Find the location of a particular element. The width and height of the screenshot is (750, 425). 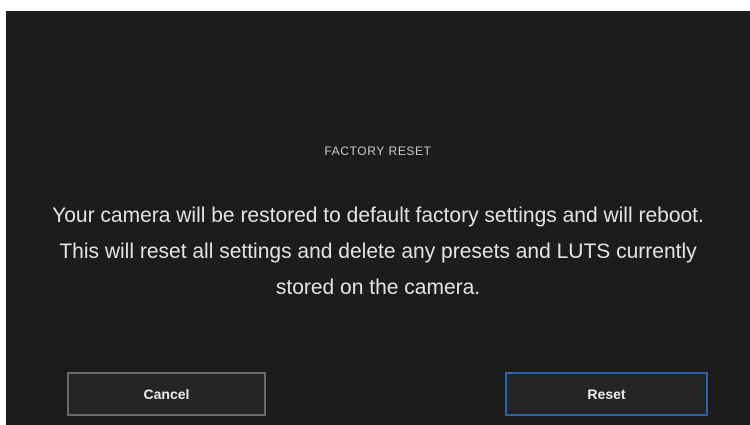

reset-button: Reset is located at coordinates (606, 394).